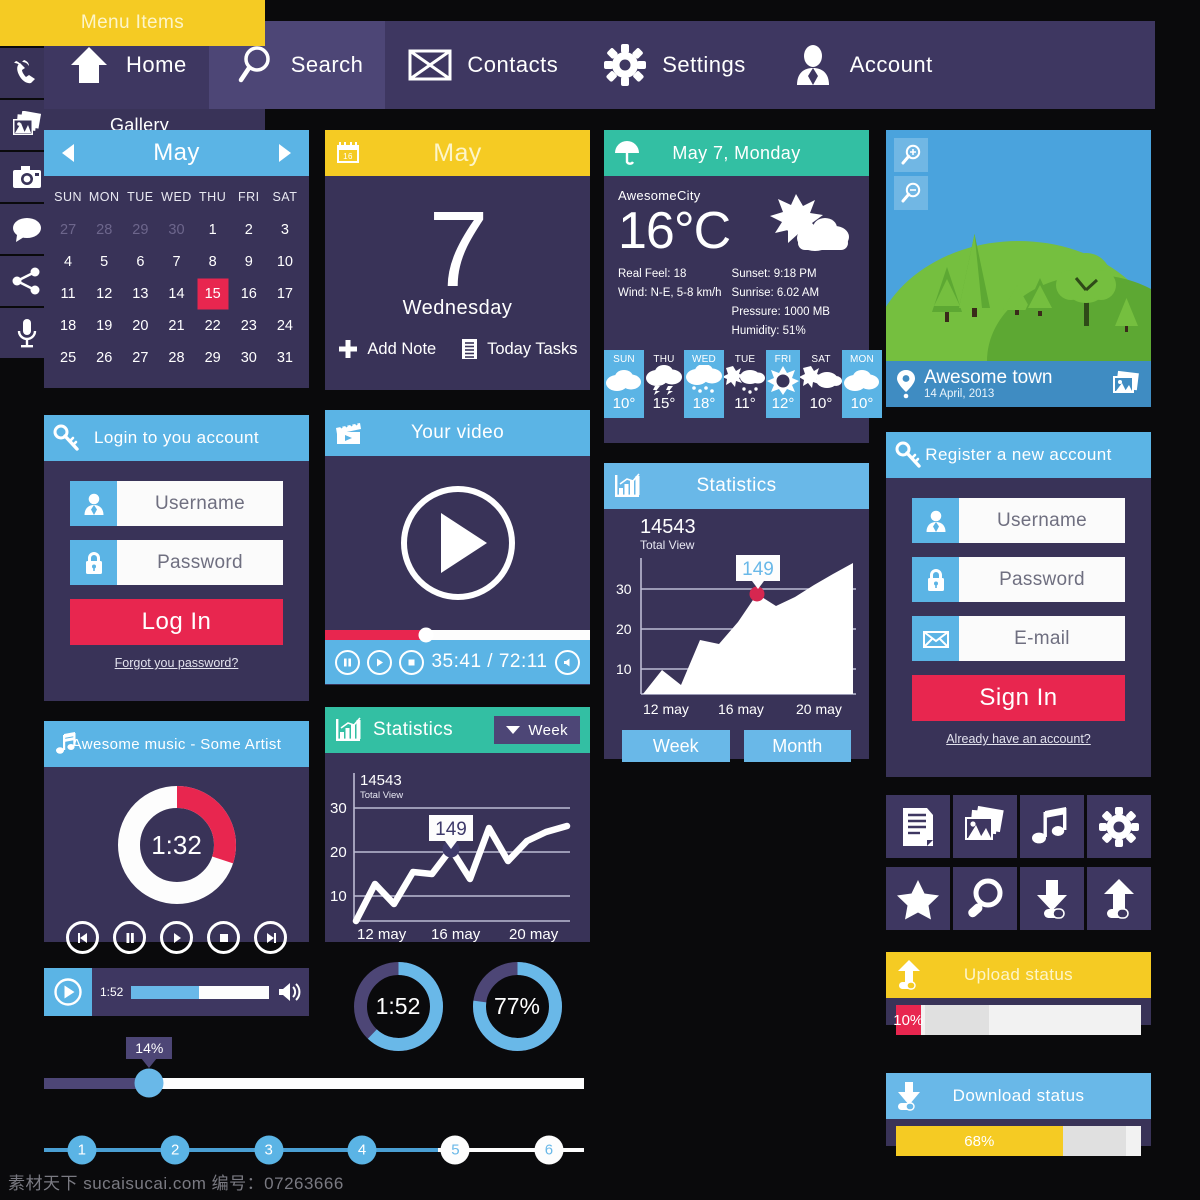 The height and width of the screenshot is (1200, 1200). Describe the element at coordinates (149, 1083) in the screenshot. I see `slider-handle` at that location.